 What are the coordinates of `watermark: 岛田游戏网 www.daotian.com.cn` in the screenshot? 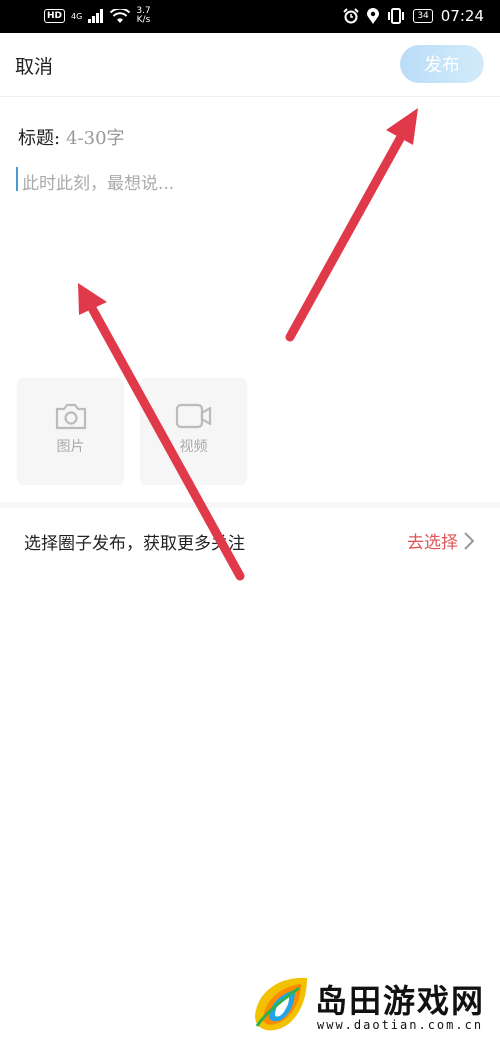 It's located at (370, 1005).